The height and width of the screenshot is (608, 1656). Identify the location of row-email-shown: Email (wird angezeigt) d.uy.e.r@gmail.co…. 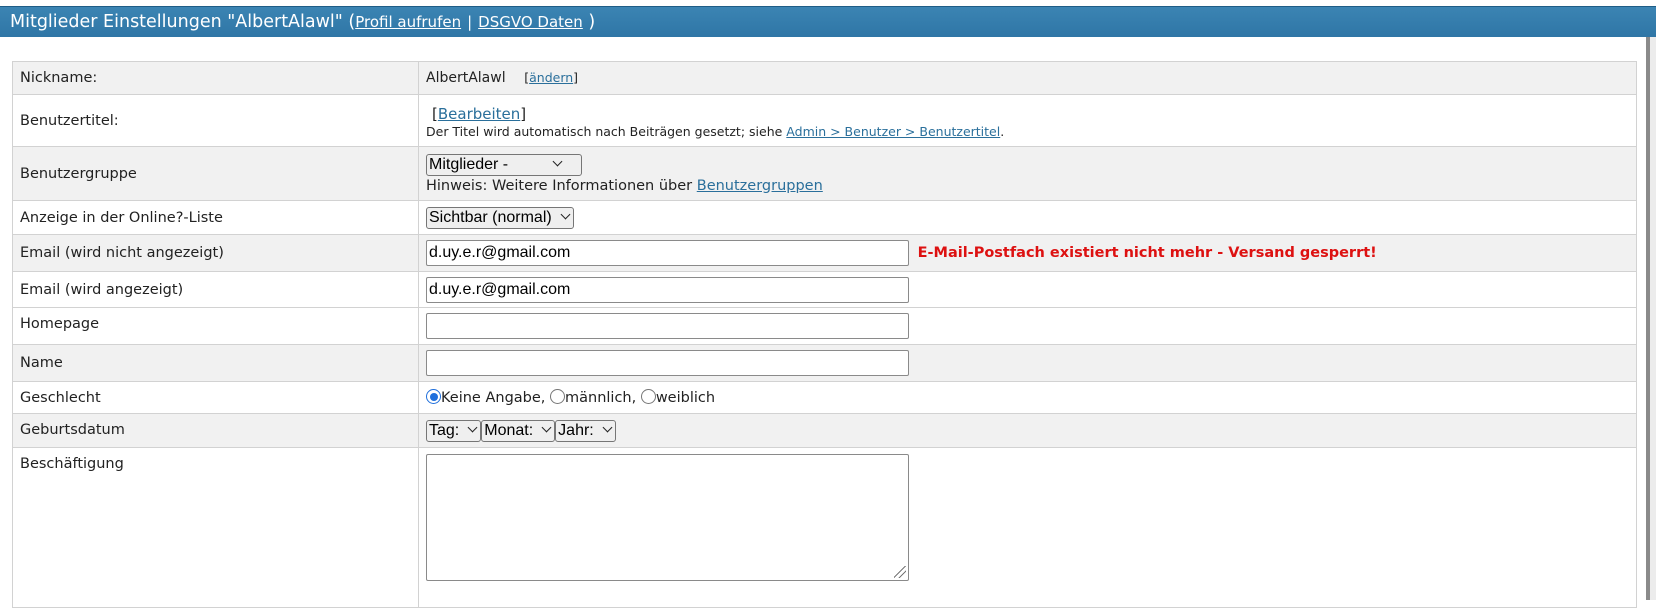
(824, 289).